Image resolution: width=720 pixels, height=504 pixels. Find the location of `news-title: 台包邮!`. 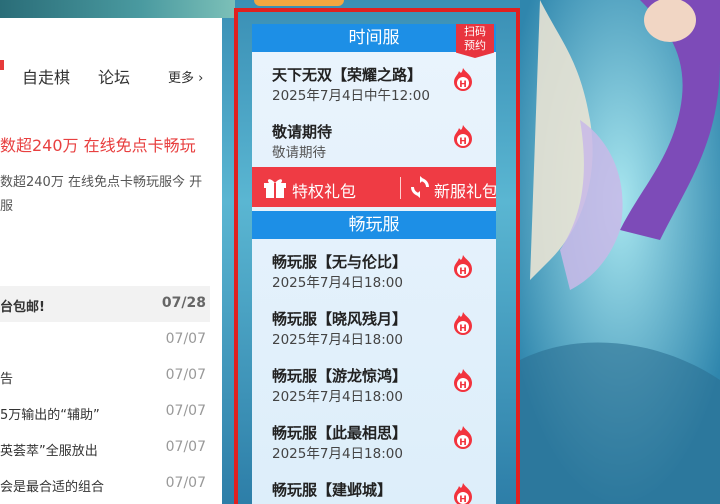

news-title: 台包邮! is located at coordinates (22, 307).